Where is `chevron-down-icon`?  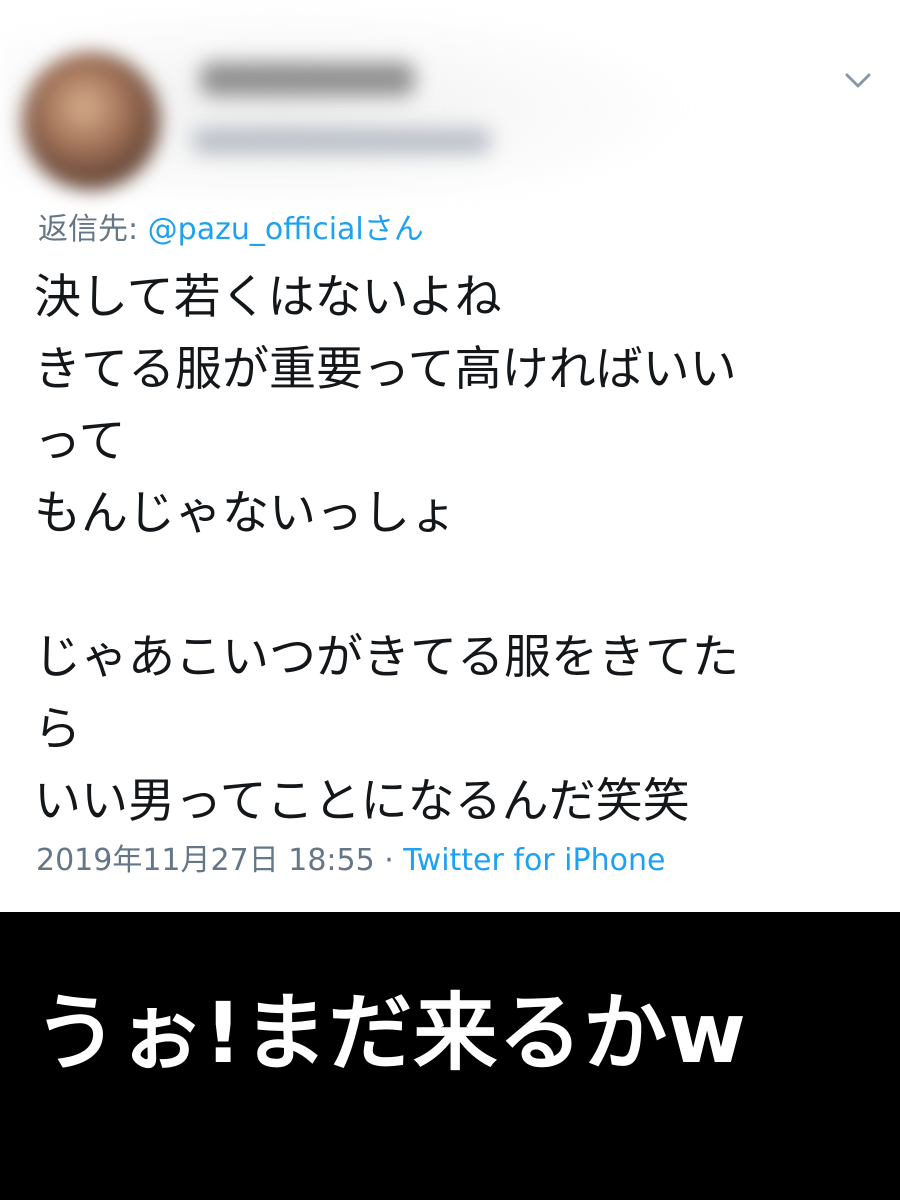 chevron-down-icon is located at coordinates (858, 80).